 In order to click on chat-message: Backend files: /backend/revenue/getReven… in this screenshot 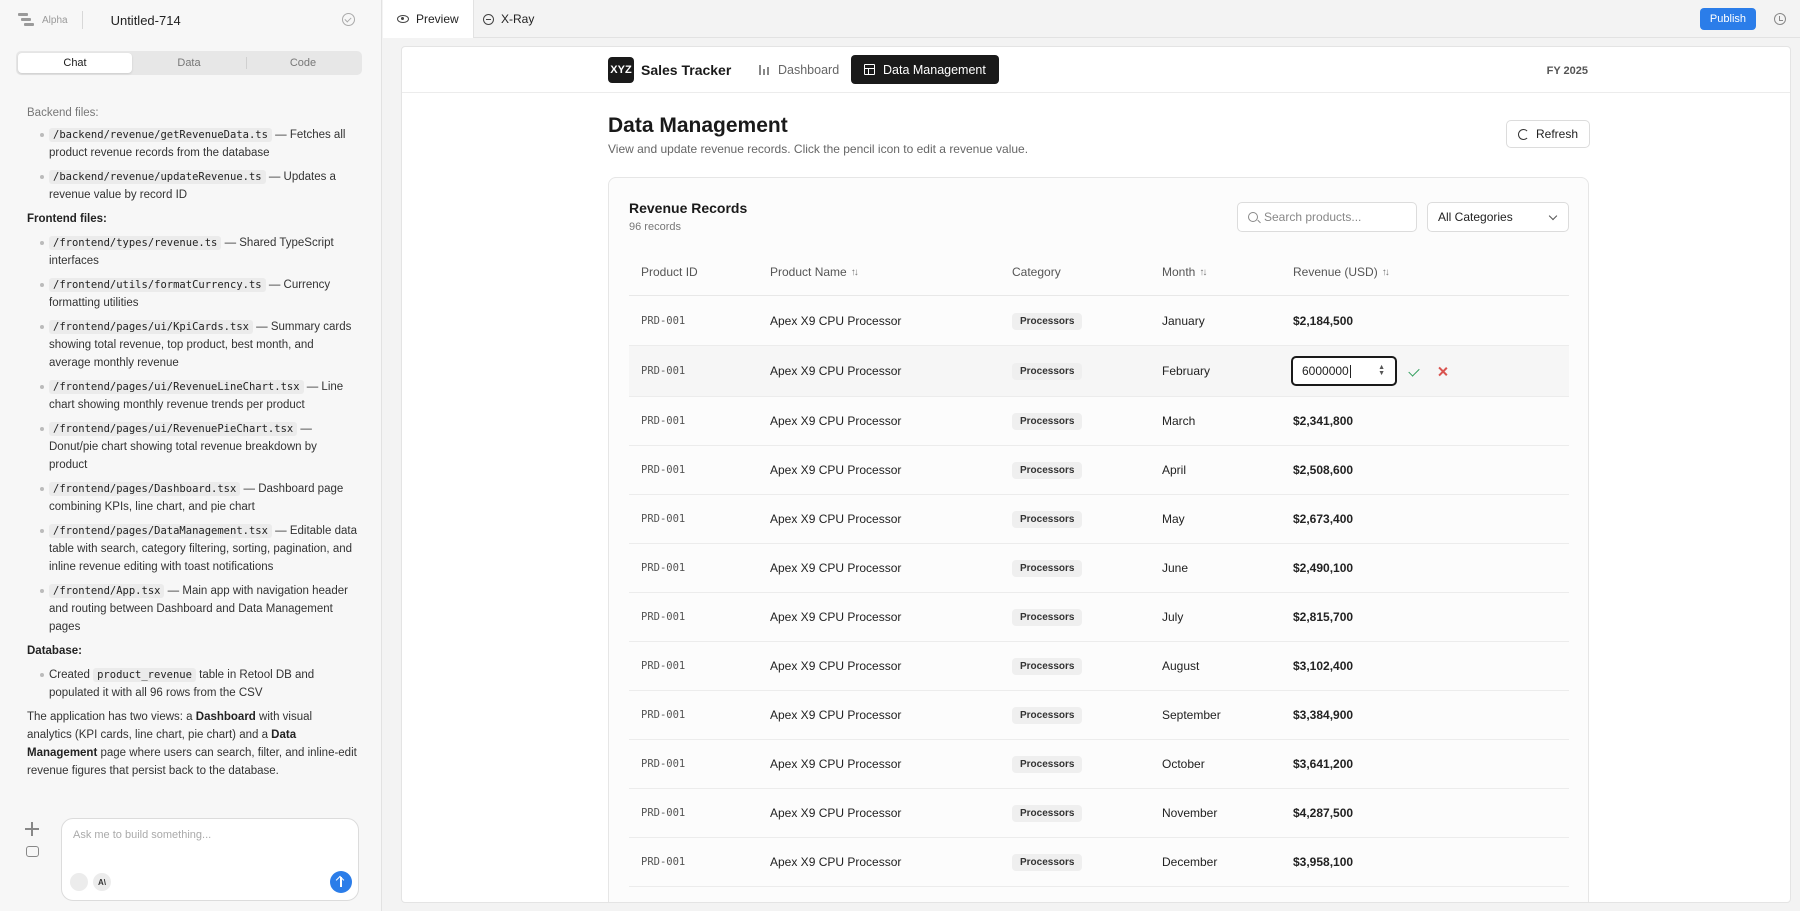, I will do `click(192, 442)`.